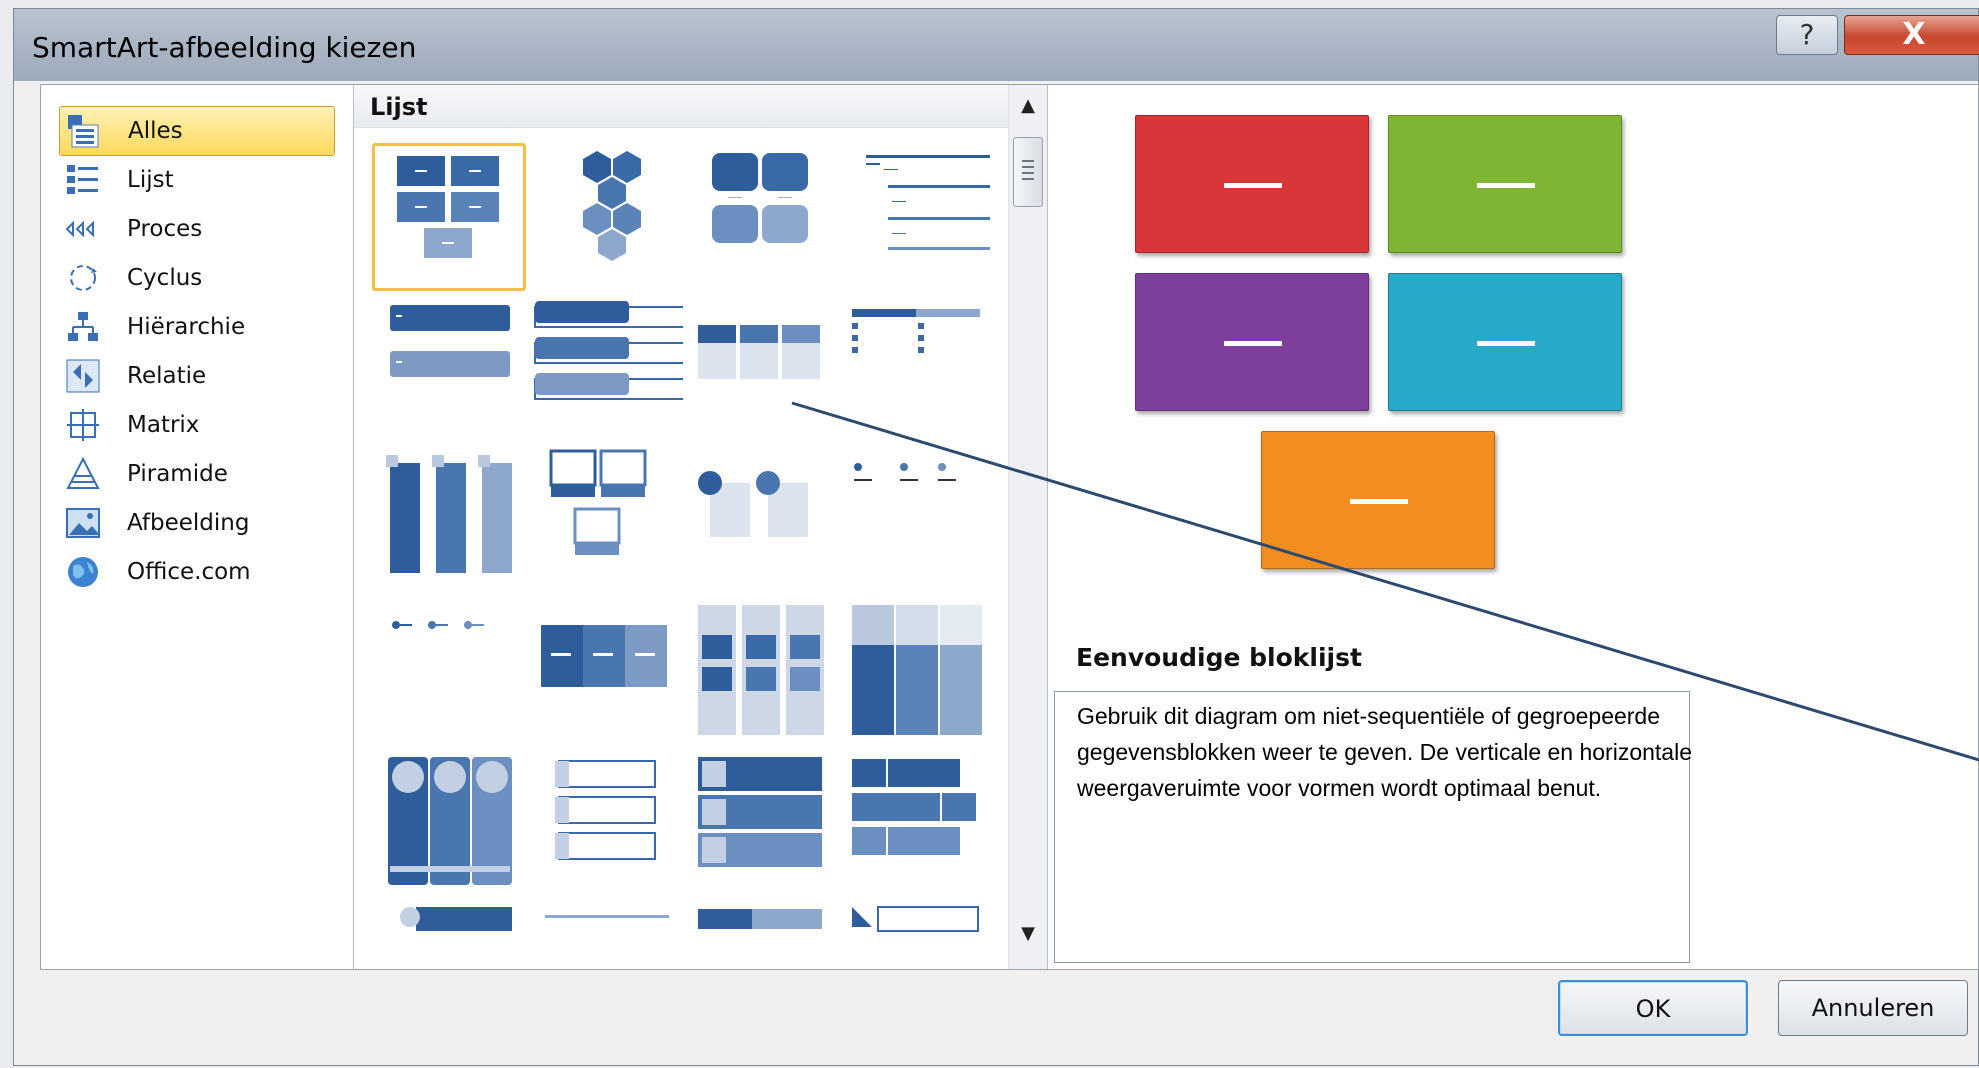 This screenshot has height=1068, width=1979. Describe the element at coordinates (1028, 110) in the screenshot. I see `scroll-up-arrow-icon: ▲` at that location.